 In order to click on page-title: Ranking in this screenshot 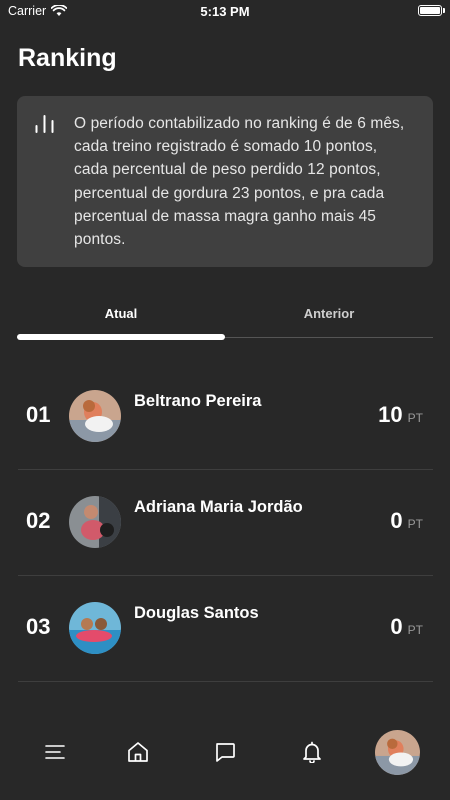, I will do `click(67, 58)`.